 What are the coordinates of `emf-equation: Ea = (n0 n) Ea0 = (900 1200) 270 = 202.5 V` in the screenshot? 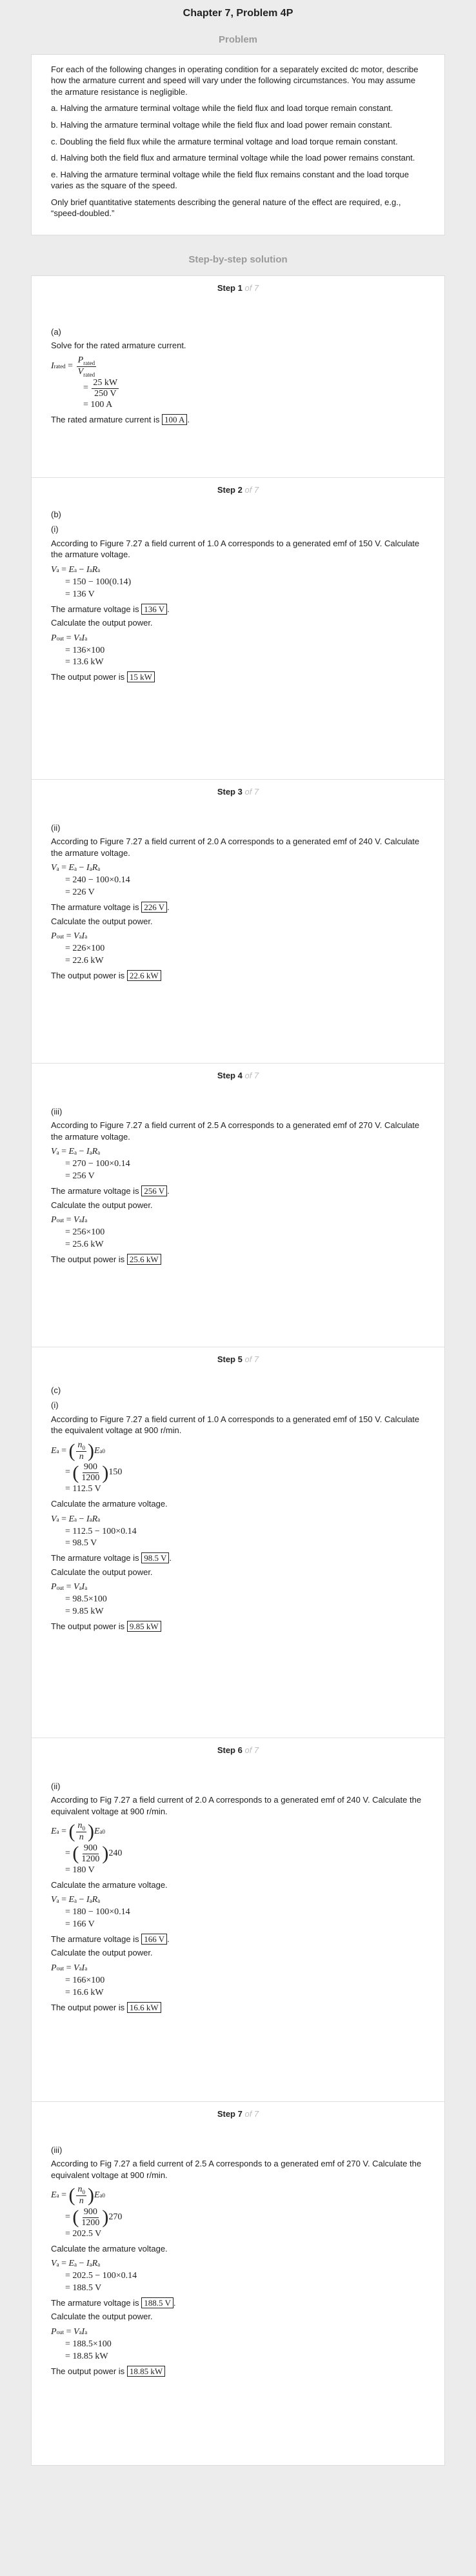 It's located at (87, 2212).